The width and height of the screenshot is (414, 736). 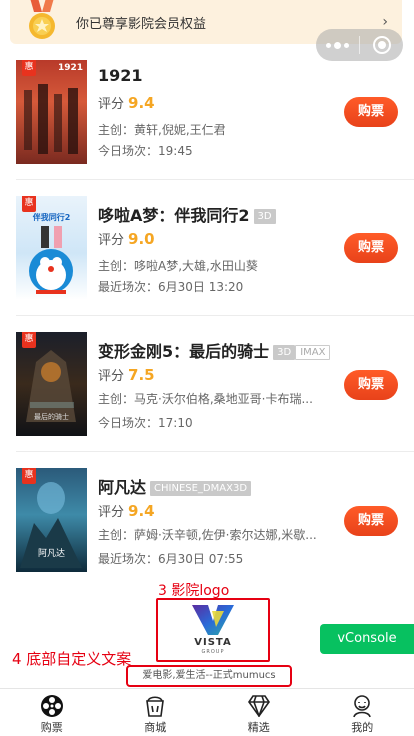 I want to click on movie-showtime: 最近场次：6月30日 07:55, so click(x=171, y=559).